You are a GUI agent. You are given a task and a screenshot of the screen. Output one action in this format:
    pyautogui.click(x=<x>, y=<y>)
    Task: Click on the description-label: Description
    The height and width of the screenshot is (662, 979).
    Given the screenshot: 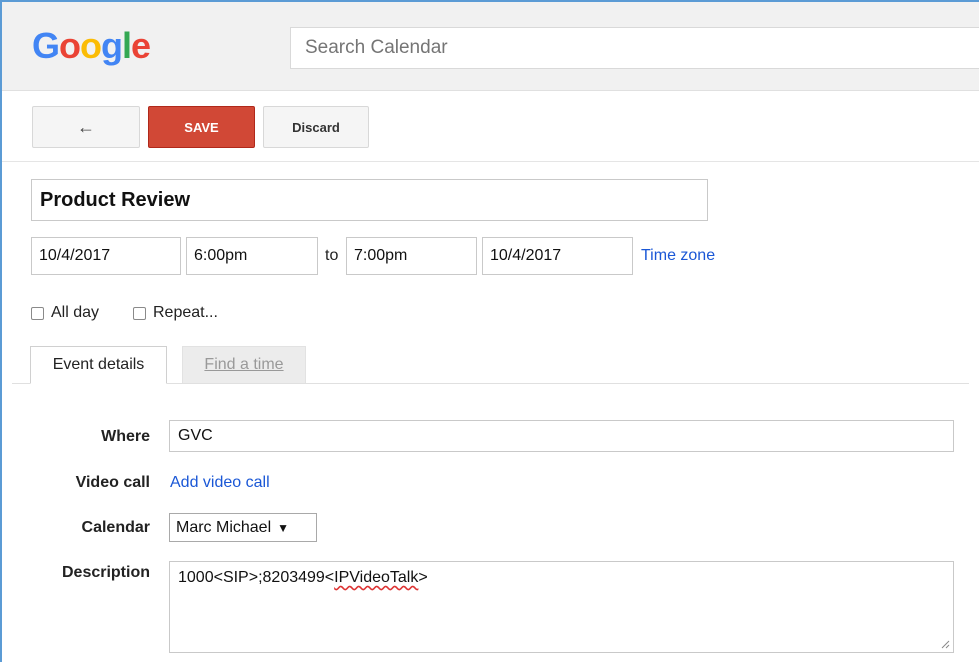 What is the action you would take?
    pyautogui.click(x=105, y=572)
    